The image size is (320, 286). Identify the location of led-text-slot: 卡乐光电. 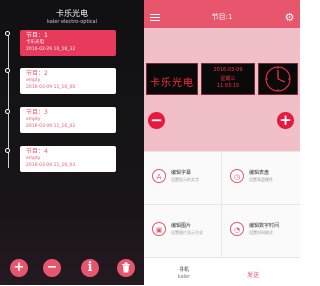
(172, 79).